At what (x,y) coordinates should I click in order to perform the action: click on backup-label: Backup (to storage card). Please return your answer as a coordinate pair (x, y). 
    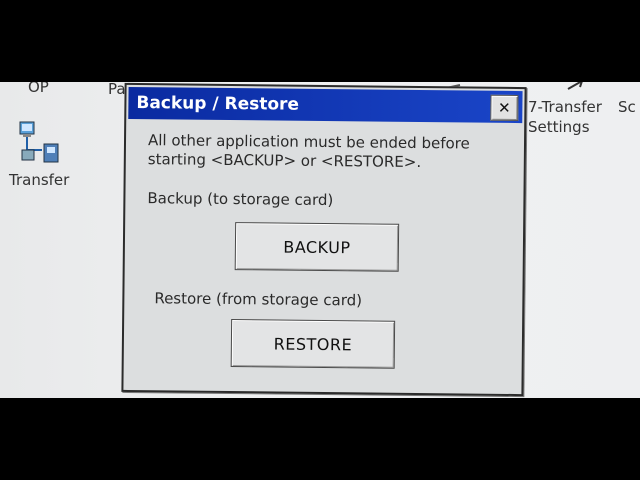
    Looking at the image, I should click on (240, 199).